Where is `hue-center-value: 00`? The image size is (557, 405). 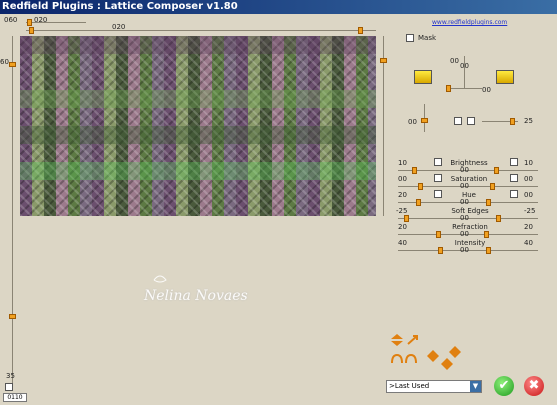
hue-center-value: 00 is located at coordinates (464, 202).